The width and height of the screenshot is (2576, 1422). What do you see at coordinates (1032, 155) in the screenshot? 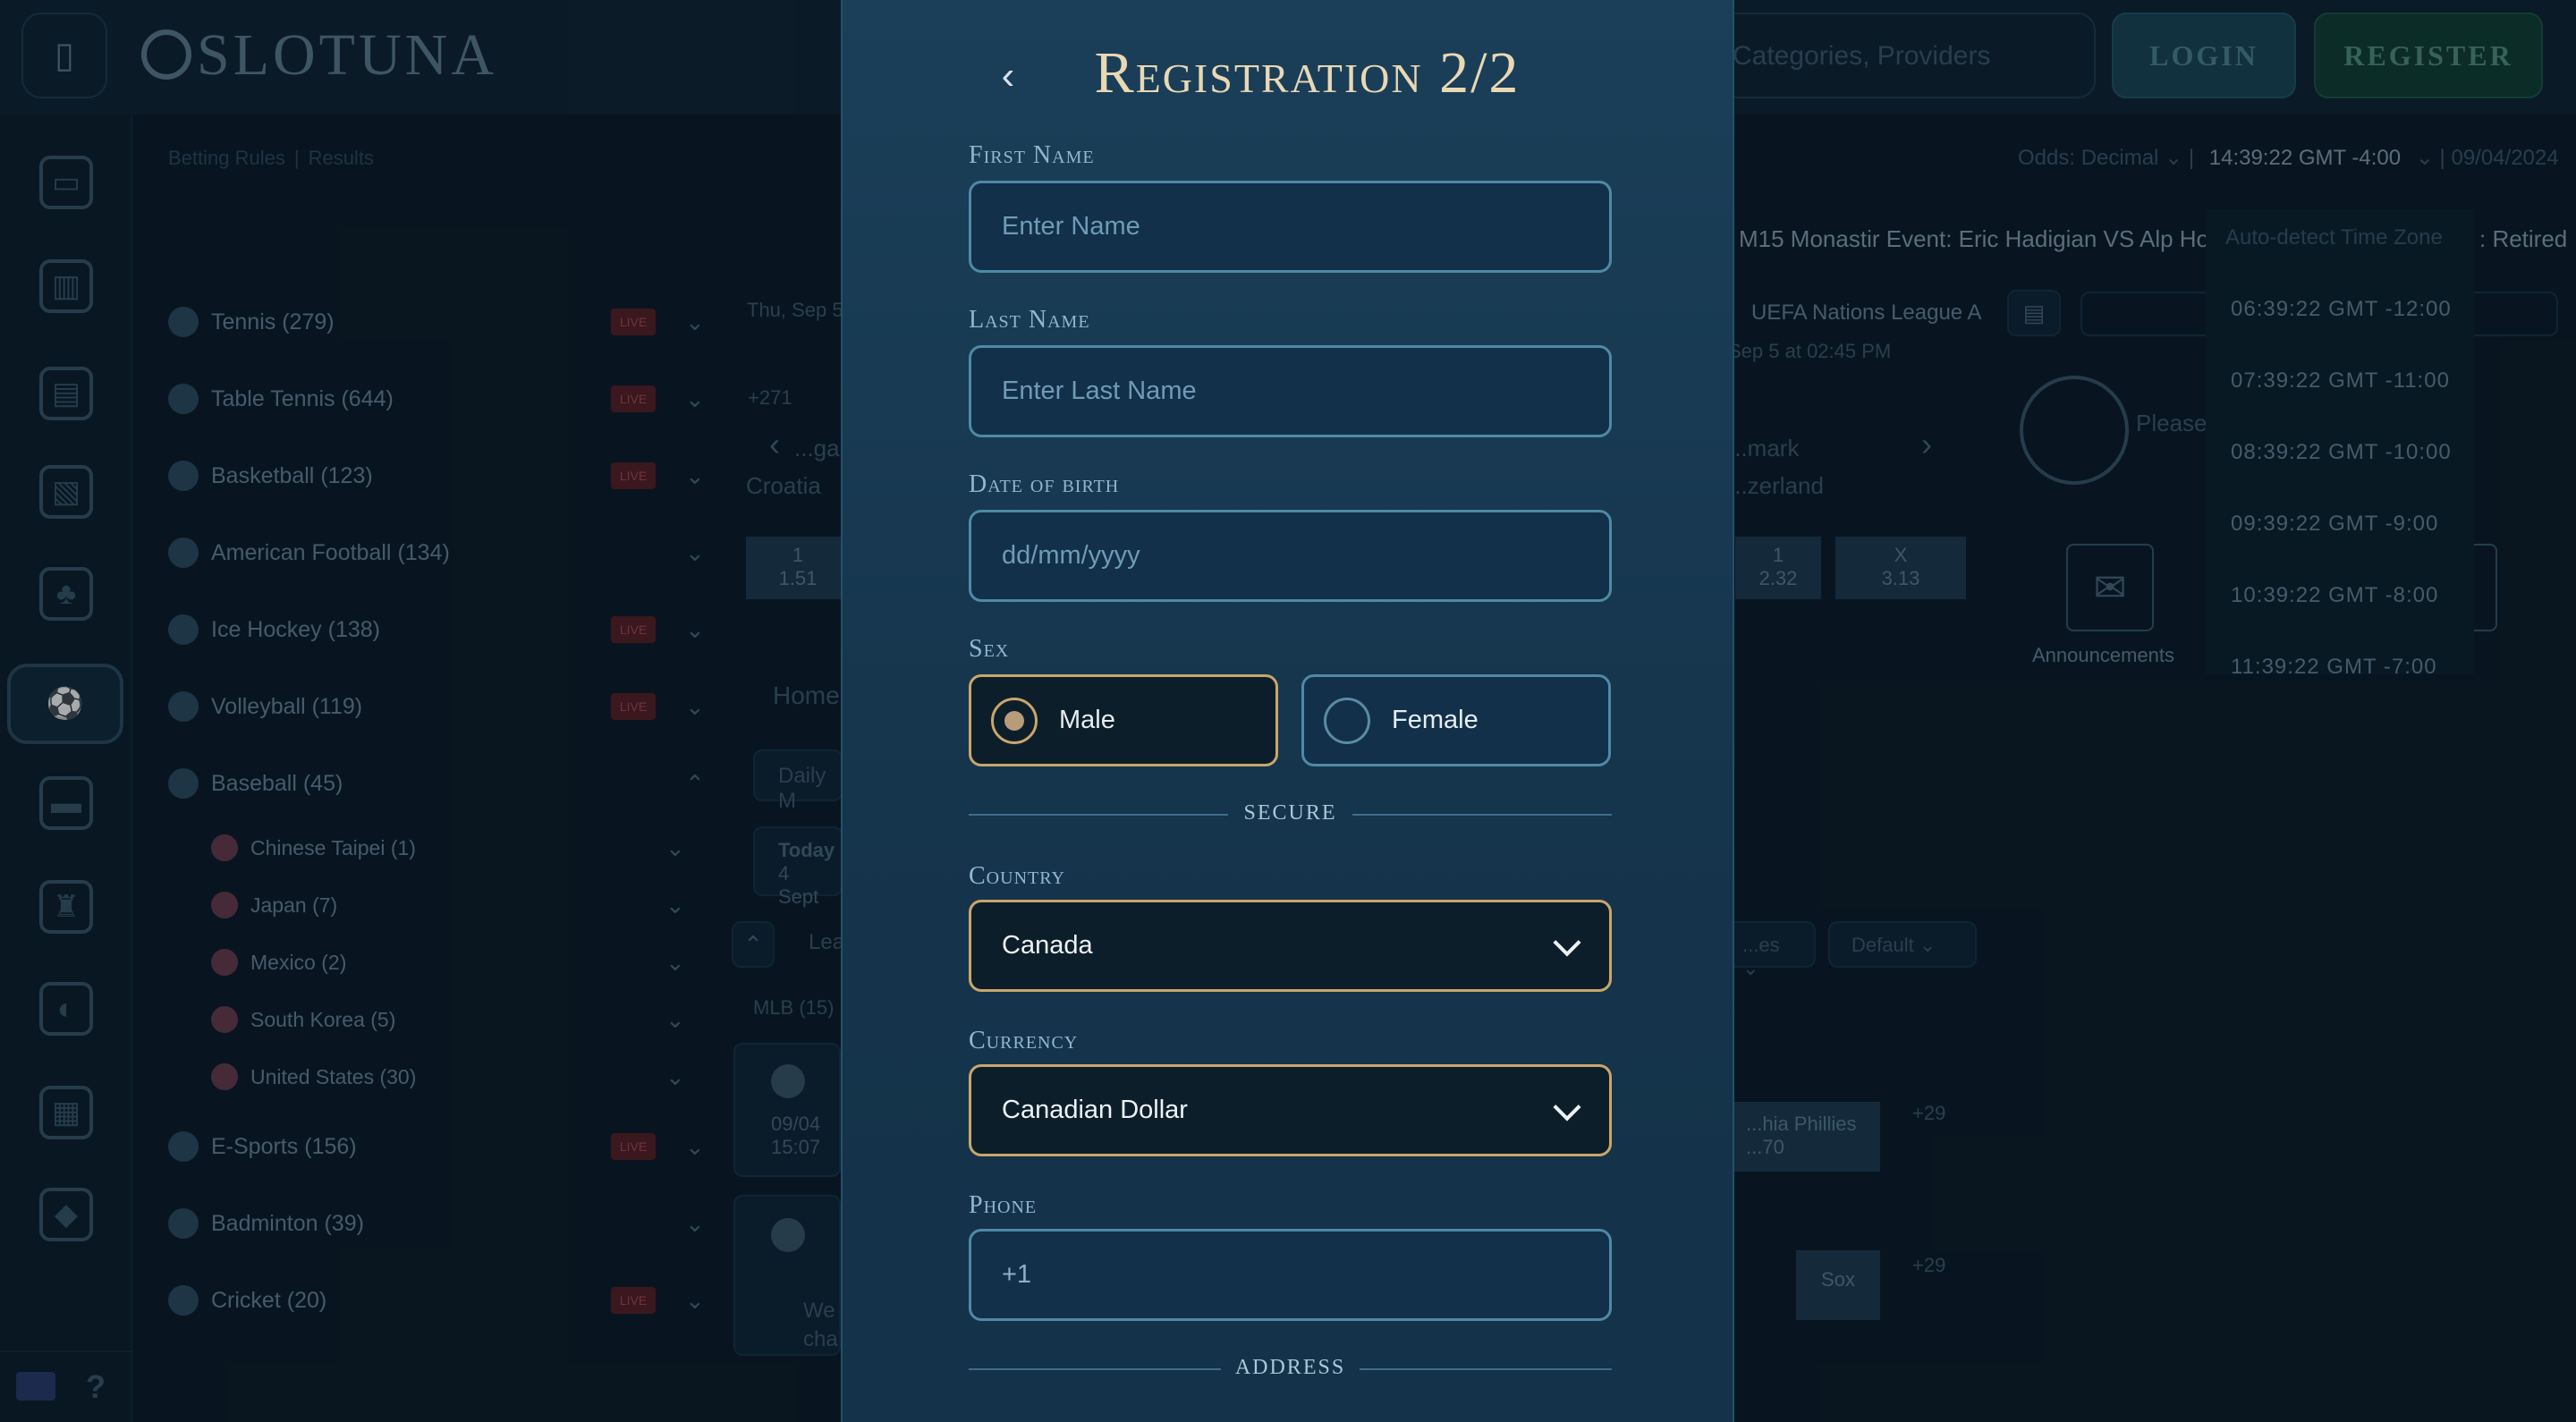
I see `first-name-label: First Name` at bounding box center [1032, 155].